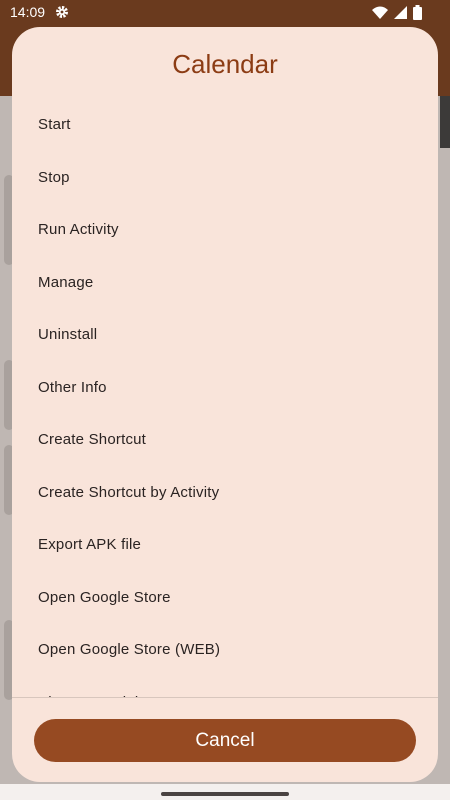 This screenshot has width=450, height=800. Describe the element at coordinates (225, 493) in the screenshot. I see `menu-item-create-shortcut-by-activity: Create Shortcut by Activity` at that location.